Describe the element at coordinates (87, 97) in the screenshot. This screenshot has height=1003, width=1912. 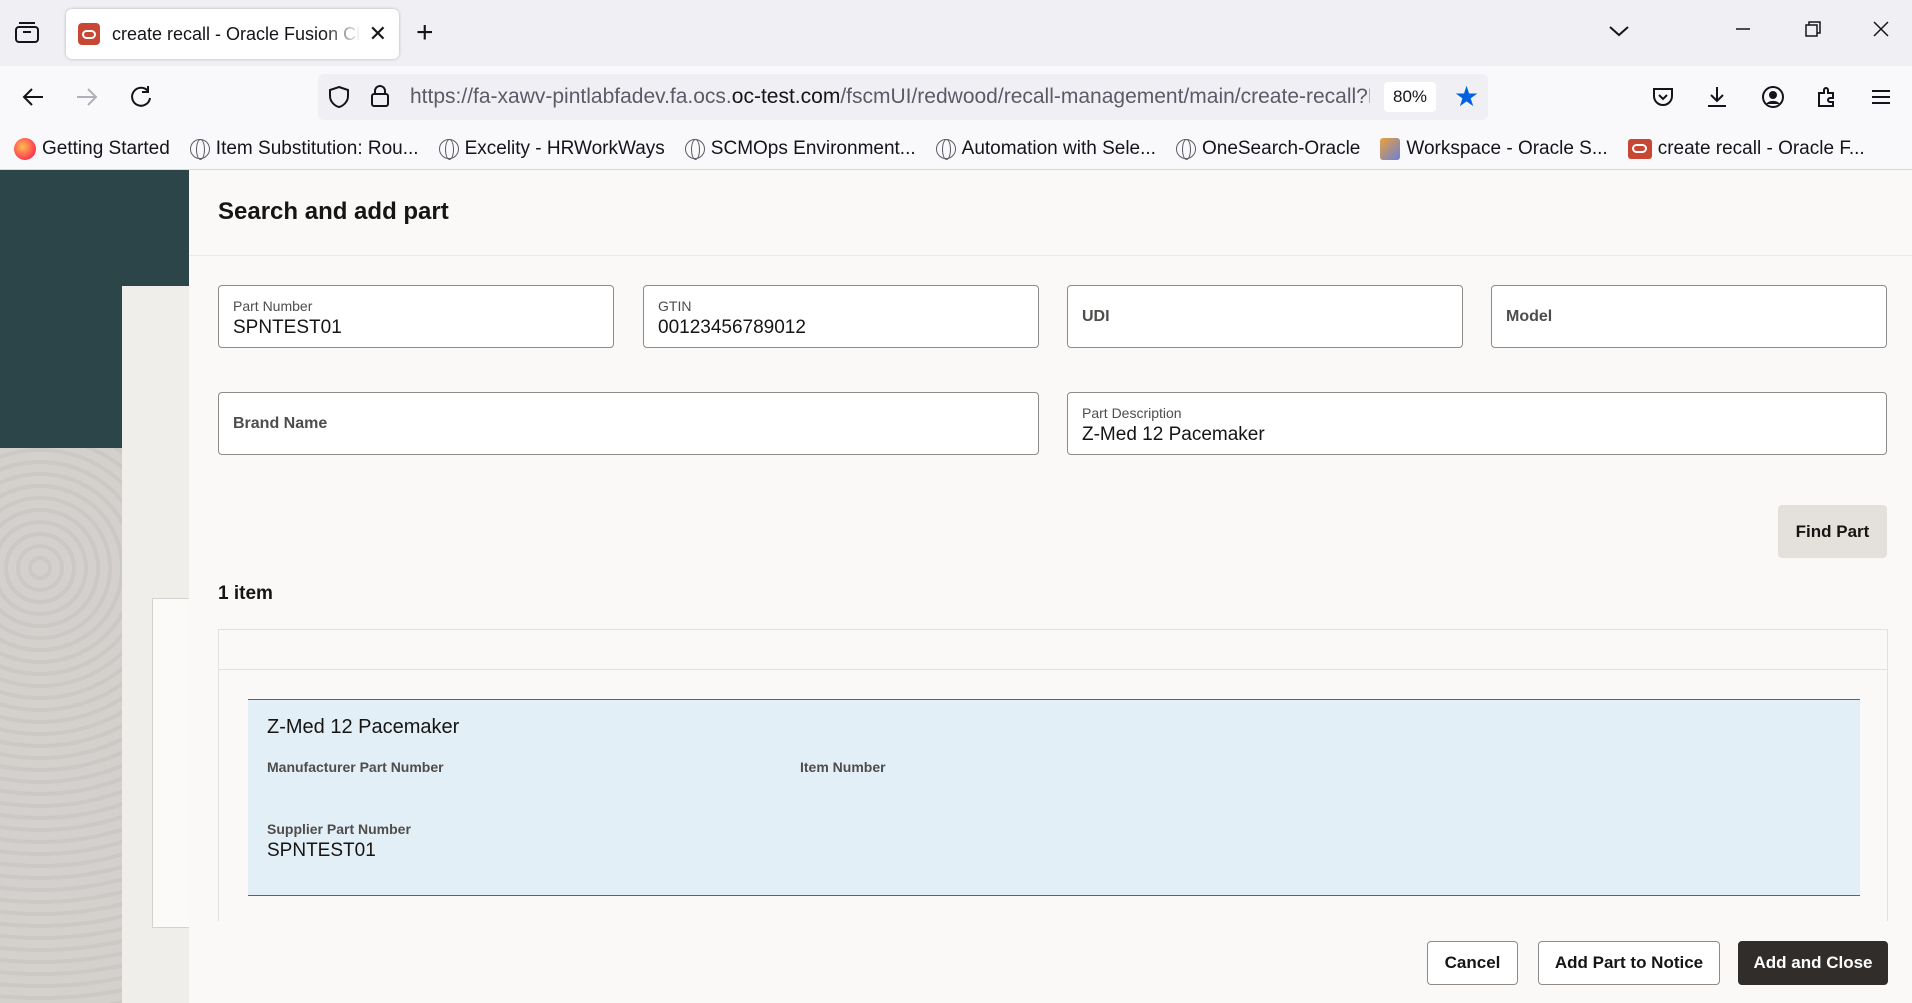
I see `forward-arrow-icon` at that location.